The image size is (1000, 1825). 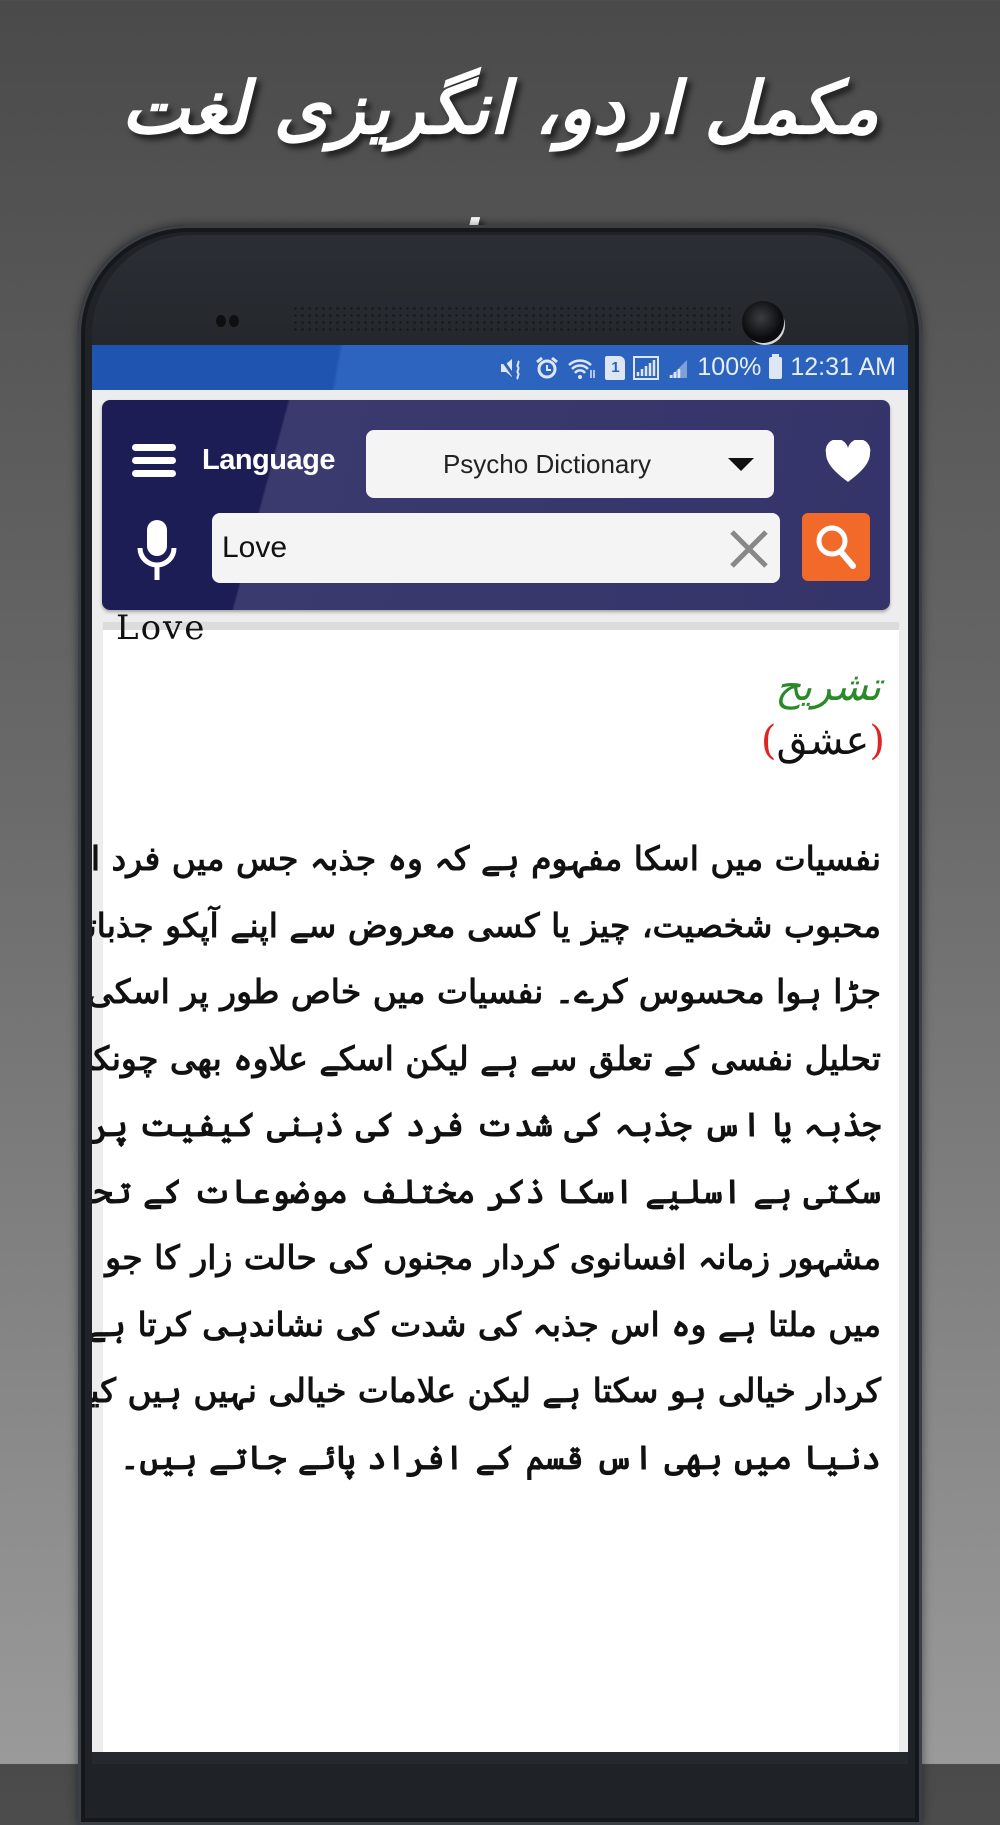 What do you see at coordinates (646, 367) in the screenshot?
I see `signal-icon` at bounding box center [646, 367].